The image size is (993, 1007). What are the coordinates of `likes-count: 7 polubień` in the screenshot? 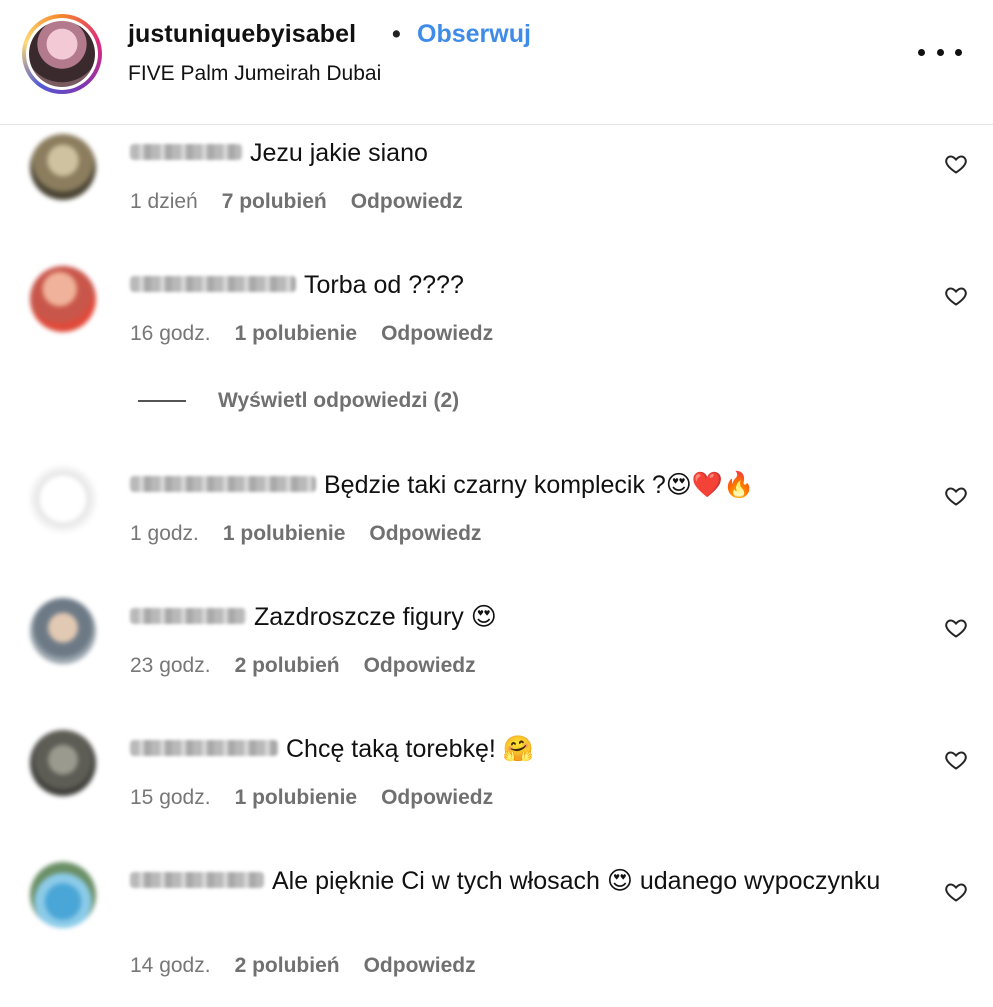 It's located at (274, 202).